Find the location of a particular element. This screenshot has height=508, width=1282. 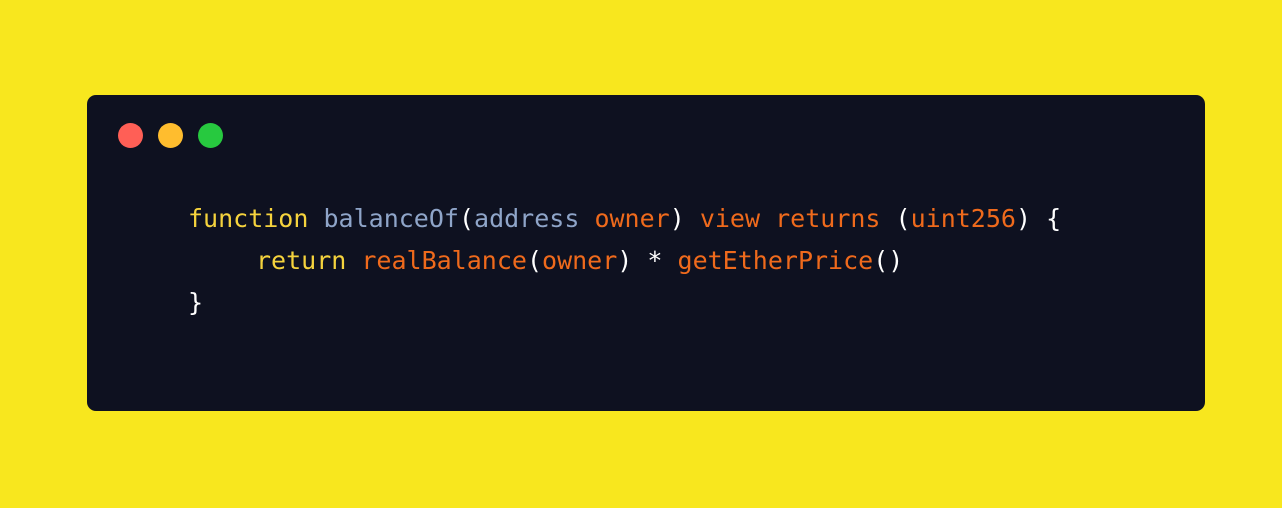

call-get-ether-price: getEtherPrice is located at coordinates (775, 260).